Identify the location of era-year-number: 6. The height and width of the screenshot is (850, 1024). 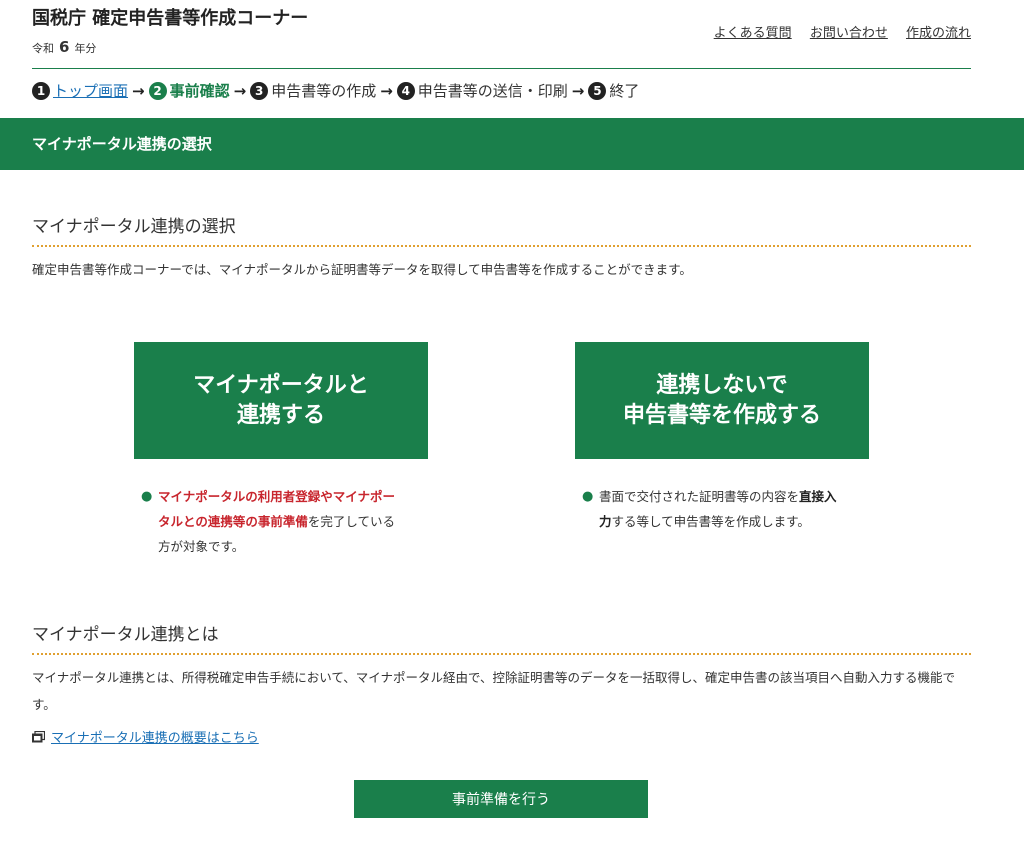
(64, 47).